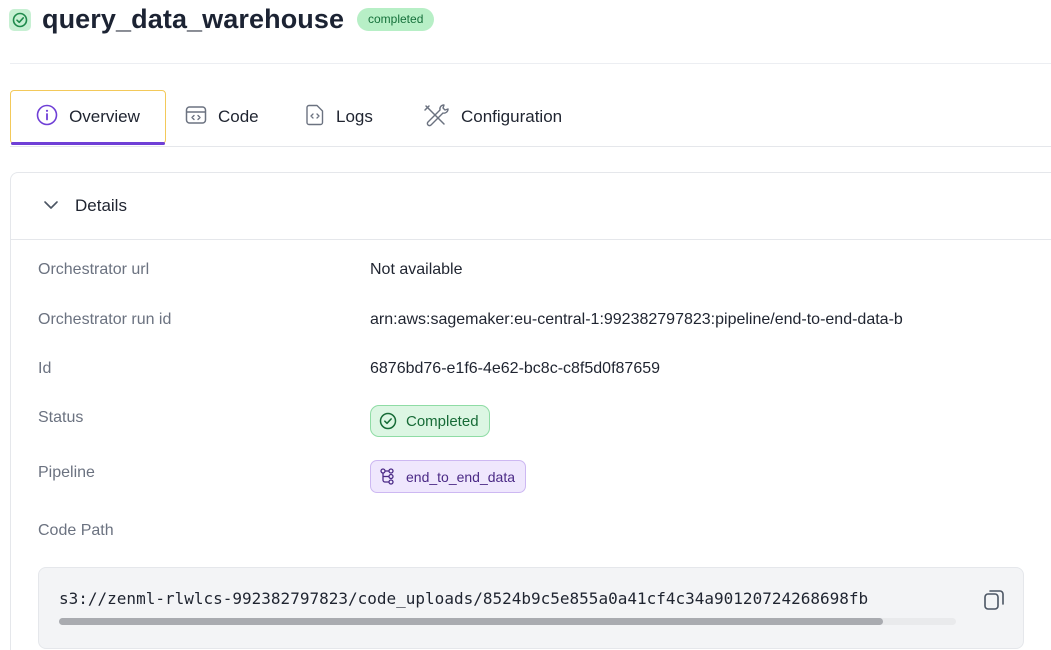  What do you see at coordinates (51, 205) in the screenshot?
I see `chevron-down-icon` at bounding box center [51, 205].